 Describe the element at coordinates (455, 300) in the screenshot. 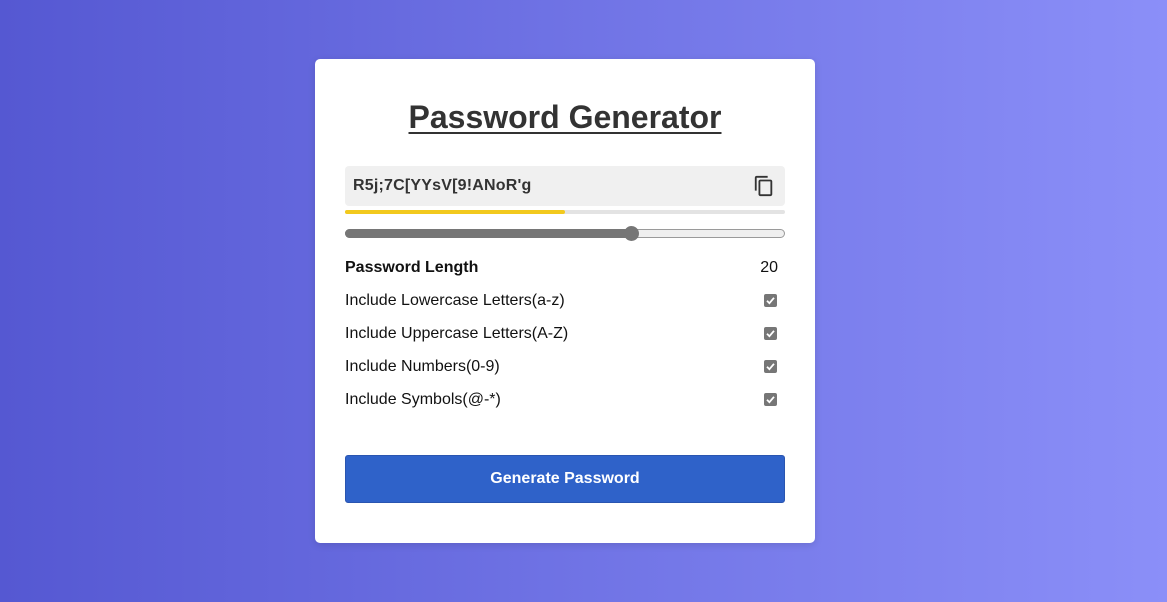

I see `option-lowercase-label: Include Lowercase Letters(a-z)` at that location.